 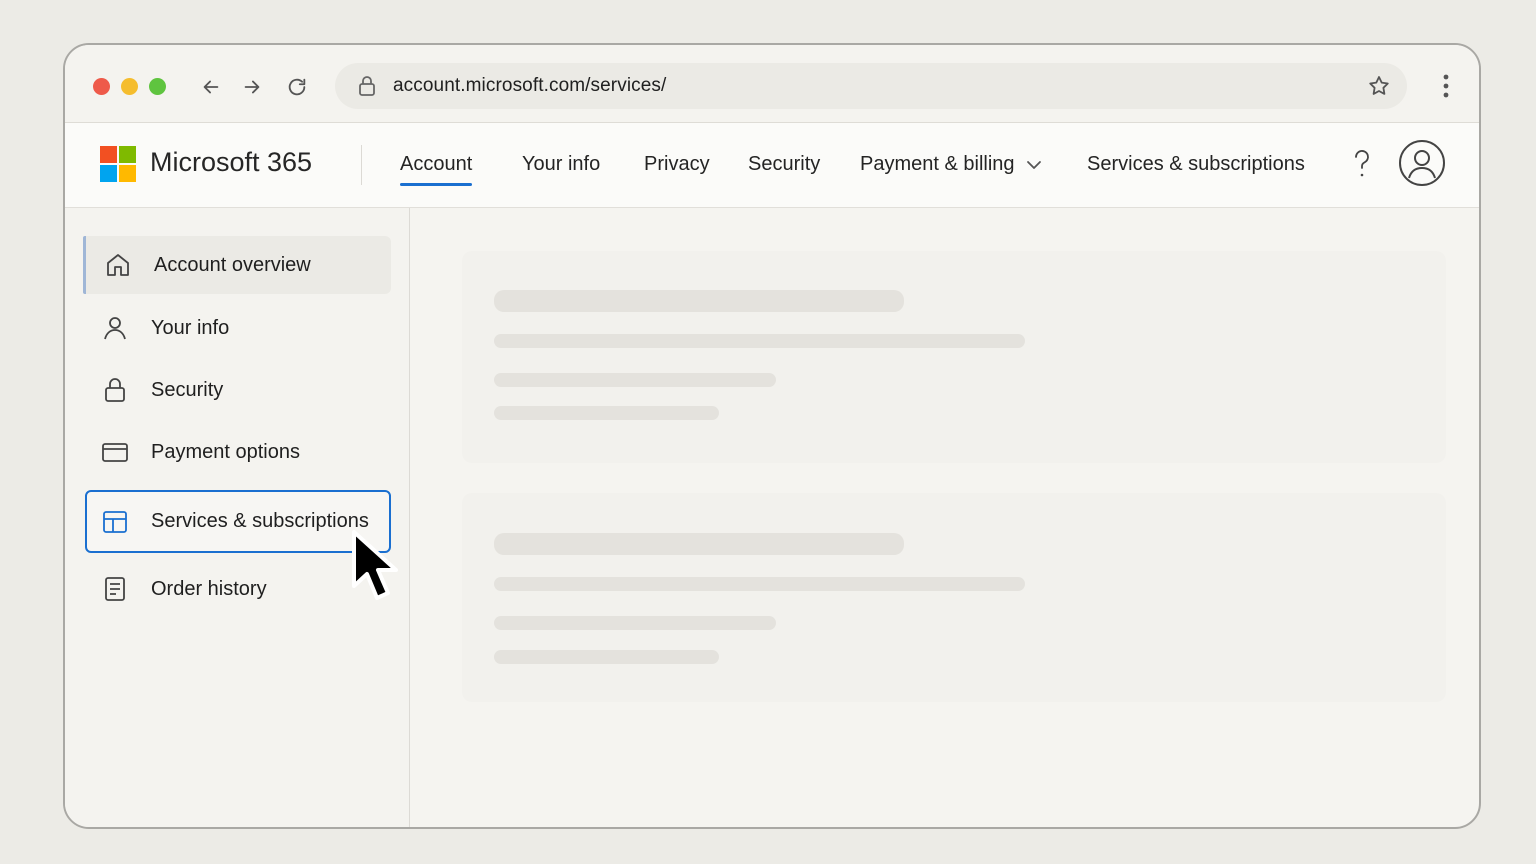 I want to click on more-options-icon, so click(x=1446, y=86).